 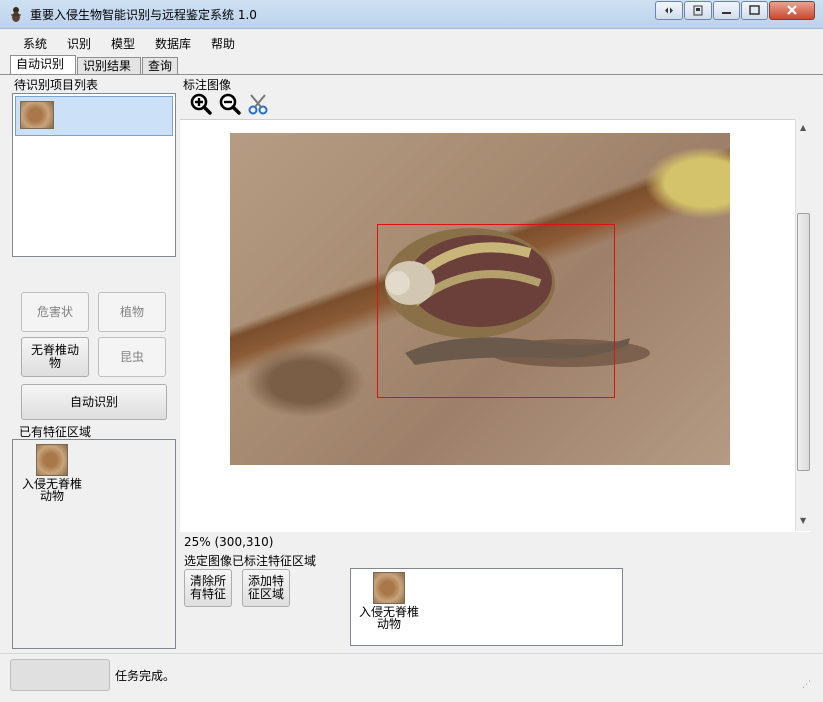 What do you see at coordinates (792, 10) in the screenshot?
I see `close-button` at bounding box center [792, 10].